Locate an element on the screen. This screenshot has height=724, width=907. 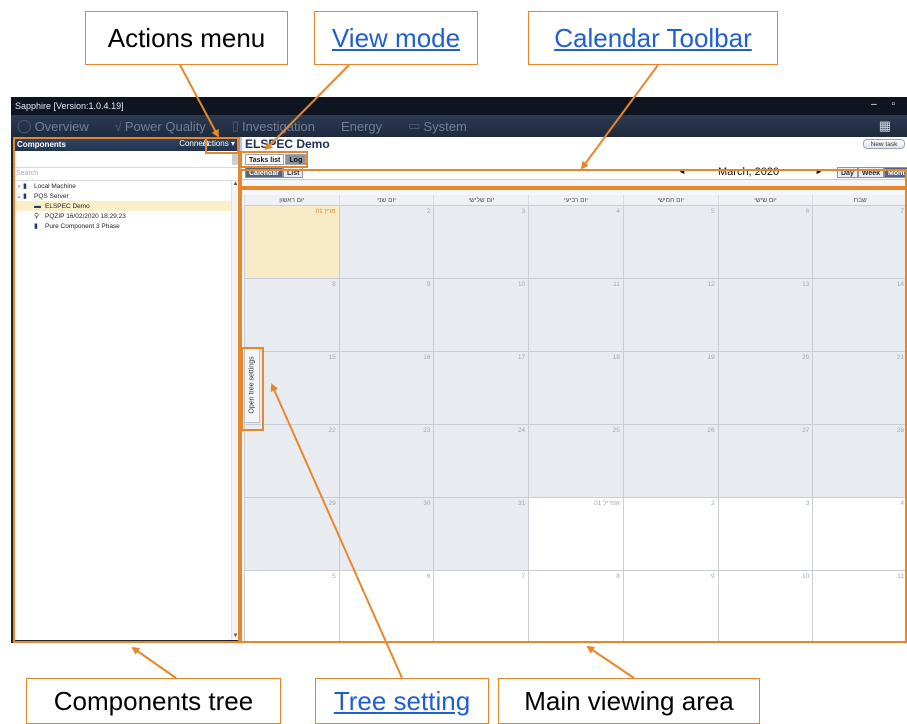
calendar-day: 22 is located at coordinates (291, 461).